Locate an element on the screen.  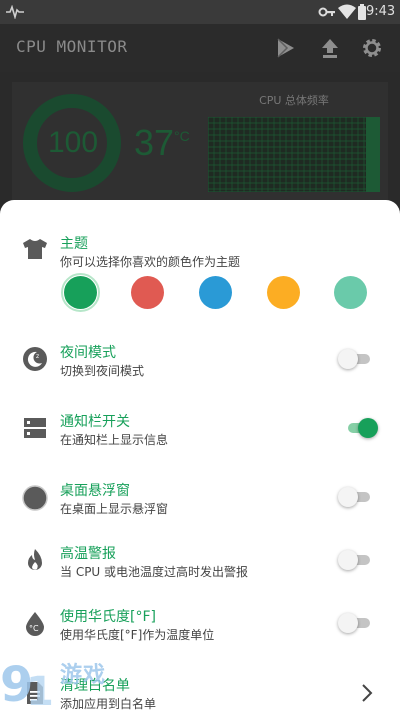
notification-toggle is located at coordinates (361, 428).